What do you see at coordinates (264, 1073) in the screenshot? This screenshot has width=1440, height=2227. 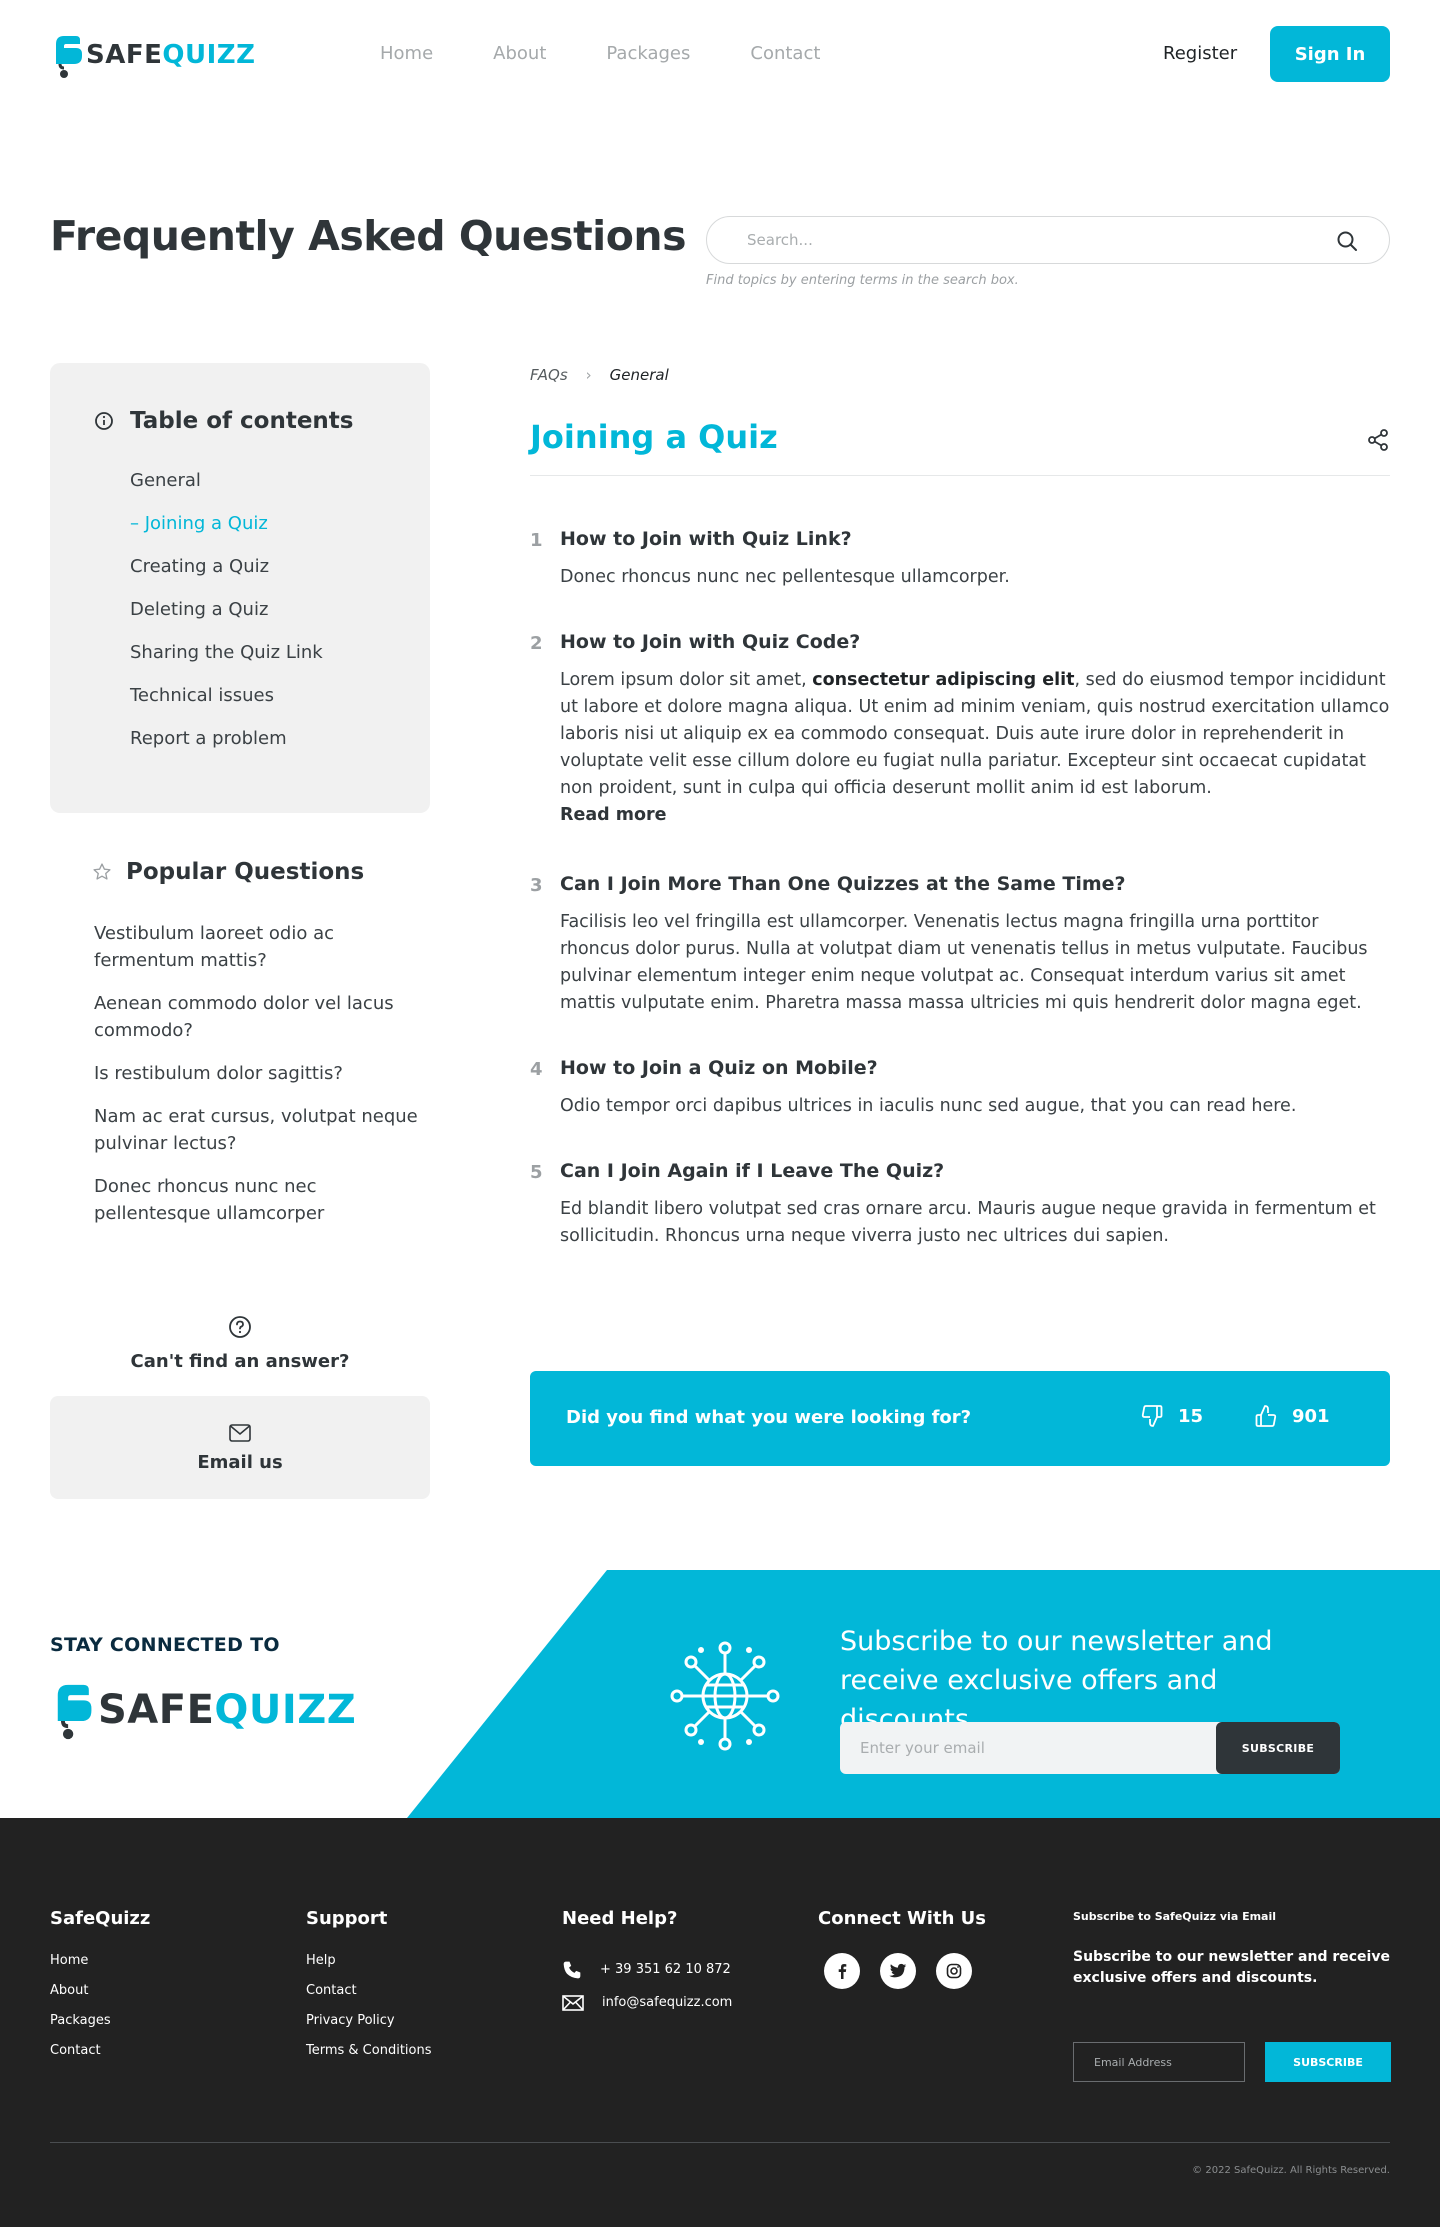 I see `popular-question: Is restibulum dolor sagittis?` at bounding box center [264, 1073].